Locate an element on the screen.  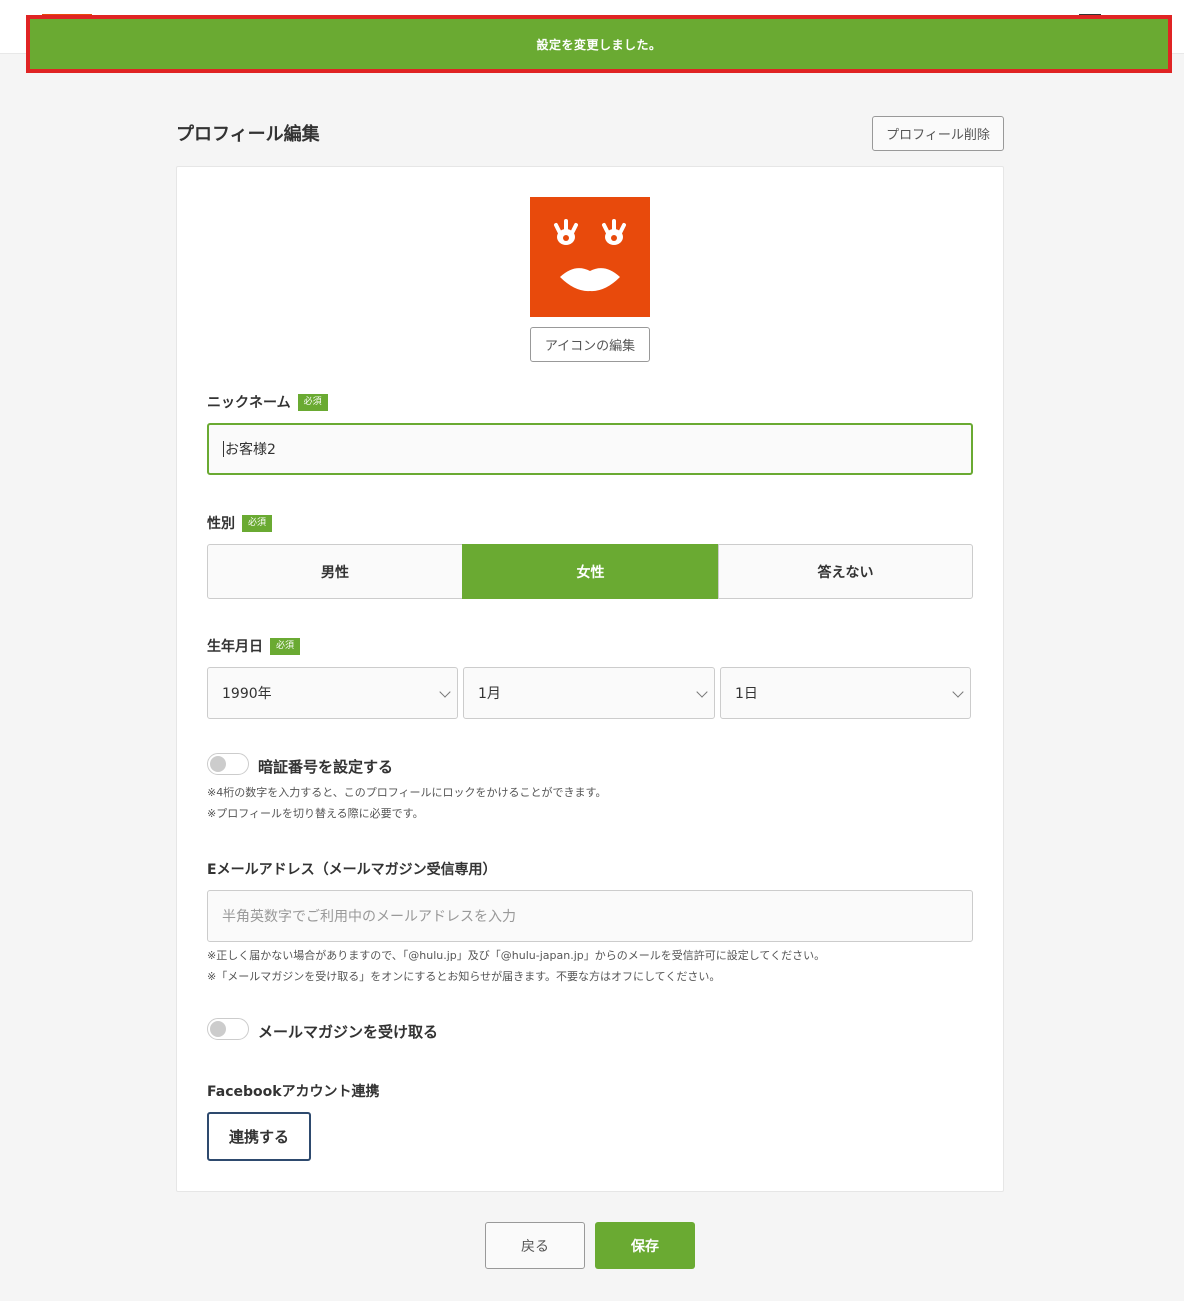
nickname-label-text: ニックネーム is located at coordinates (249, 403).